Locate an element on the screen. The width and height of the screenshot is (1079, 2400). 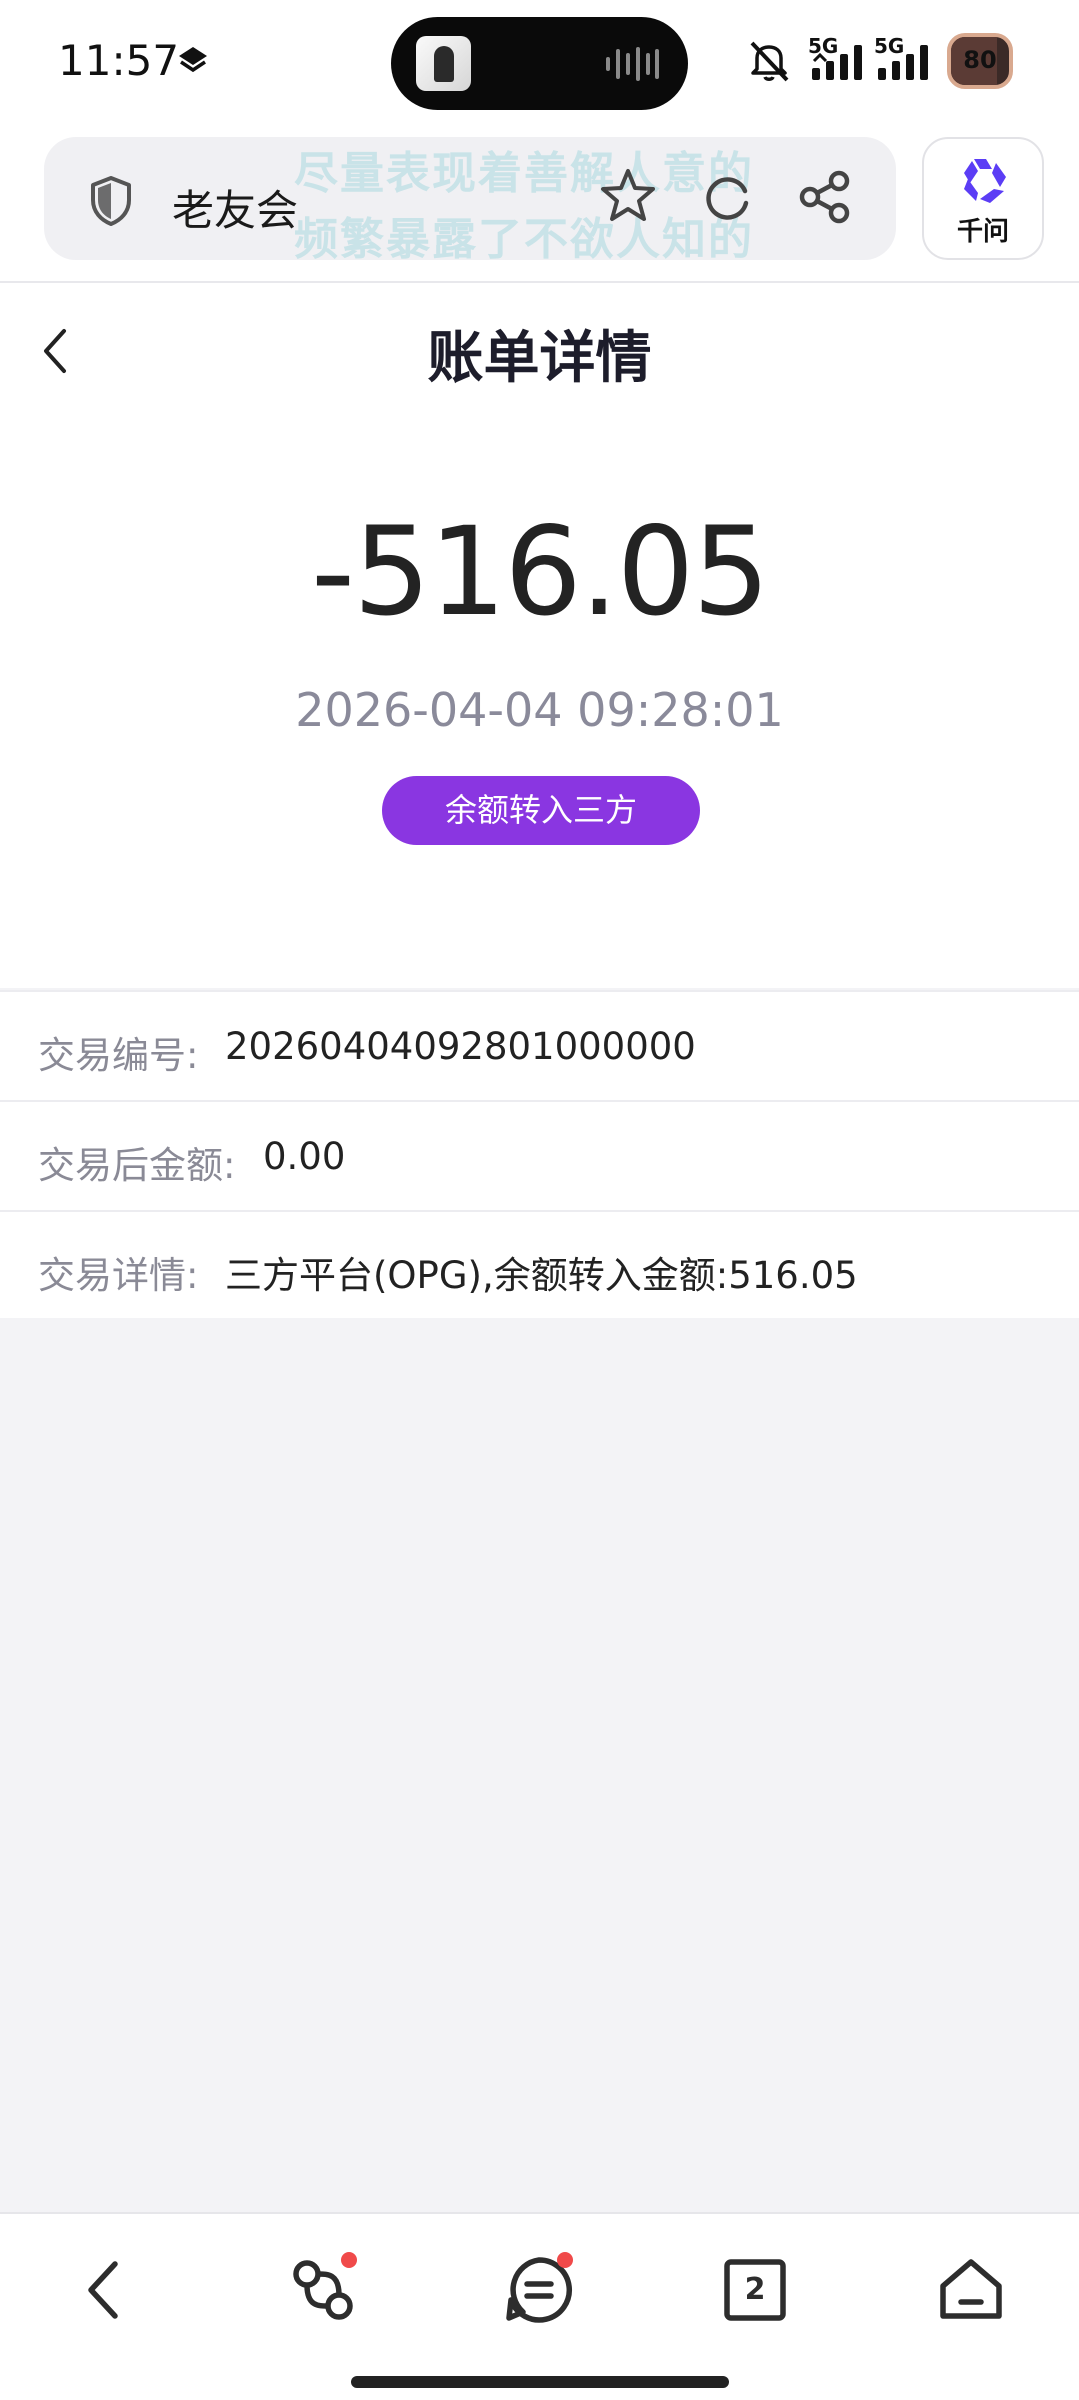
nav-back-button is located at coordinates (107, 2290).